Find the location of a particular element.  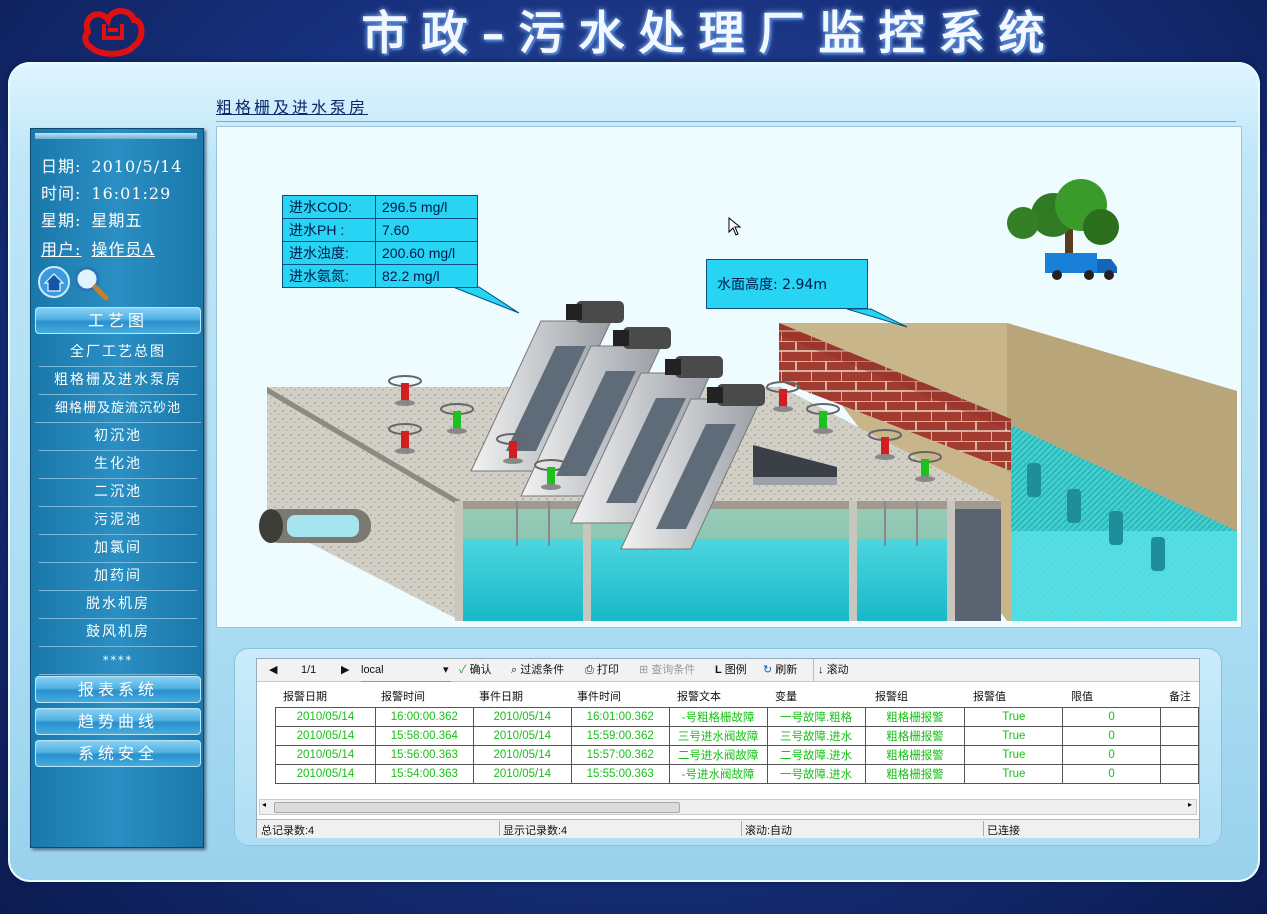

filter-button: ⌕ 过滤条件 is located at coordinates (537, 670).